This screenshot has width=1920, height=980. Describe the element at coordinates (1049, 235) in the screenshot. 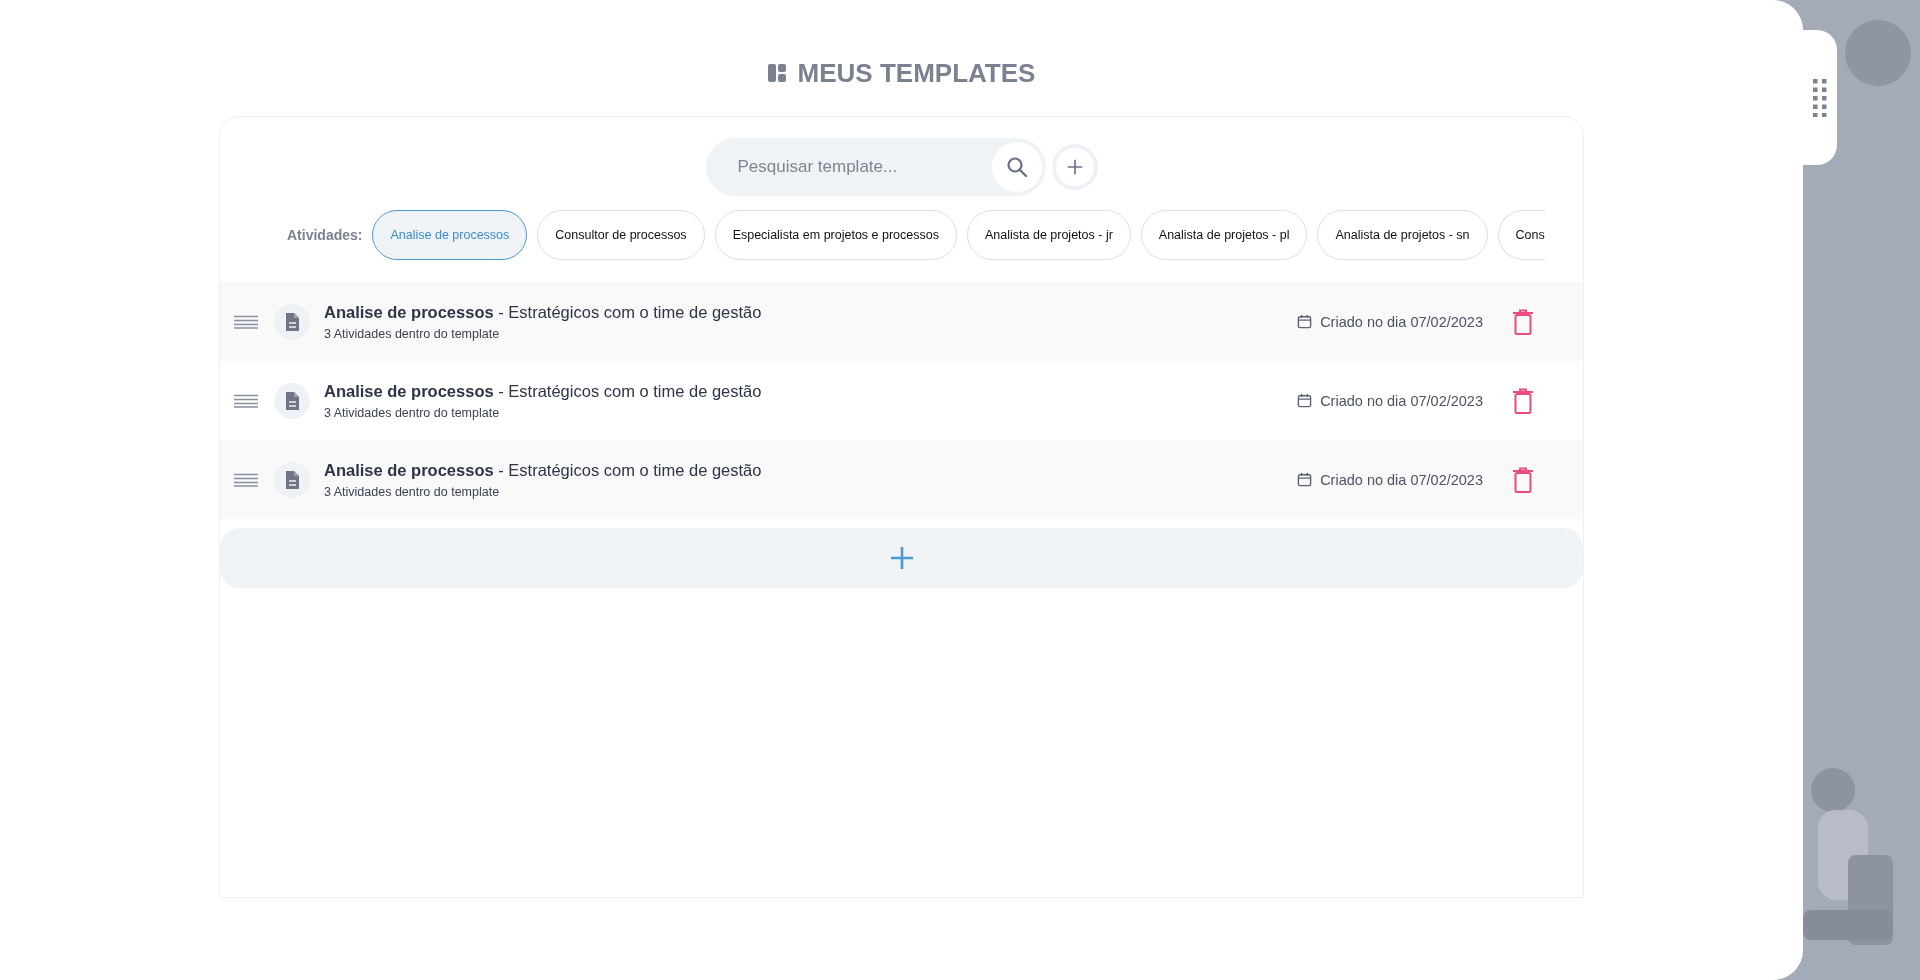

I see `activity-chip: Analista de projetos - jr` at that location.